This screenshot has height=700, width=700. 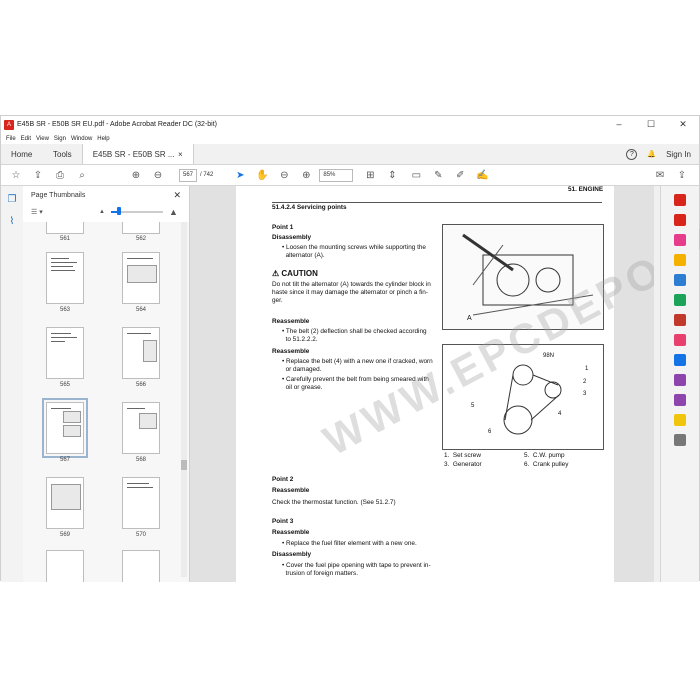 What do you see at coordinates (177, 195) in the screenshot?
I see `close-panel-icon: ✕` at bounding box center [177, 195].